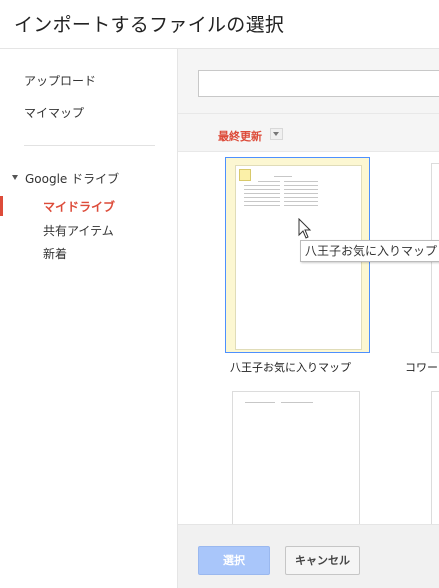 The height and width of the screenshot is (588, 439). I want to click on dialog-title: インポートするファイルの選択, so click(149, 25).